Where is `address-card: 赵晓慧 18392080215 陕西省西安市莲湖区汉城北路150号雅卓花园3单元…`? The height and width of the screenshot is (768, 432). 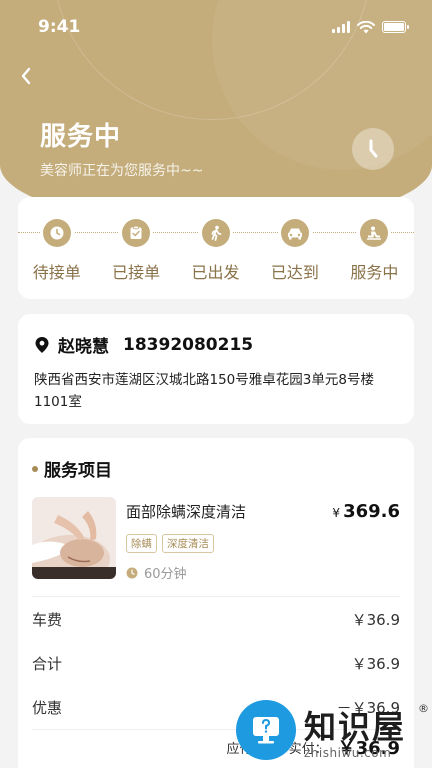
address-card: 赵晓慧 18392080215 陕西省西安市莲湖区汉城北路150号雅卓花园3单元… is located at coordinates (216, 369).